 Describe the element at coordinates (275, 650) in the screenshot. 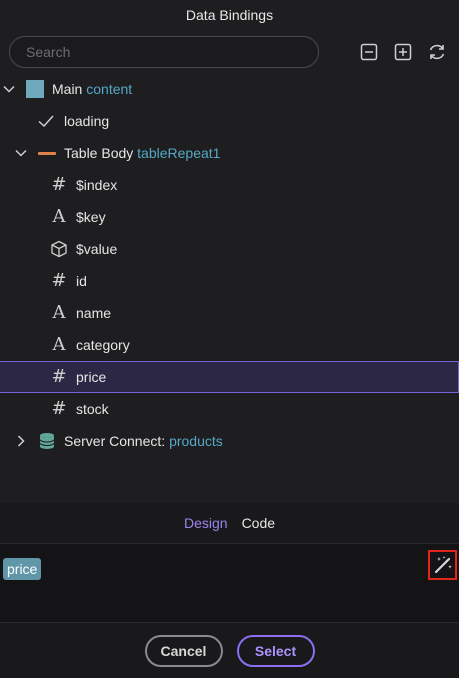

I see `select-button: Select` at that location.